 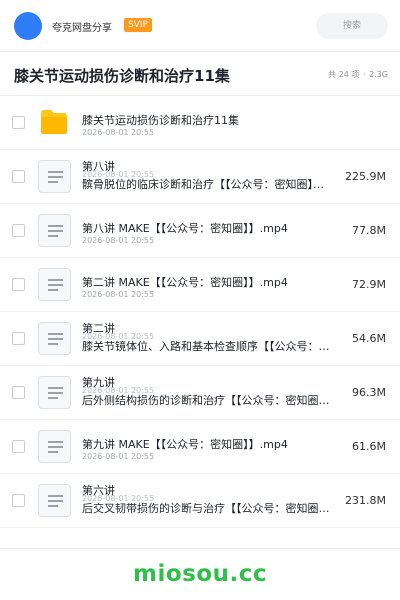 I want to click on page-title: 膝关节运动损伤诊断和治疗11集, so click(x=122, y=76).